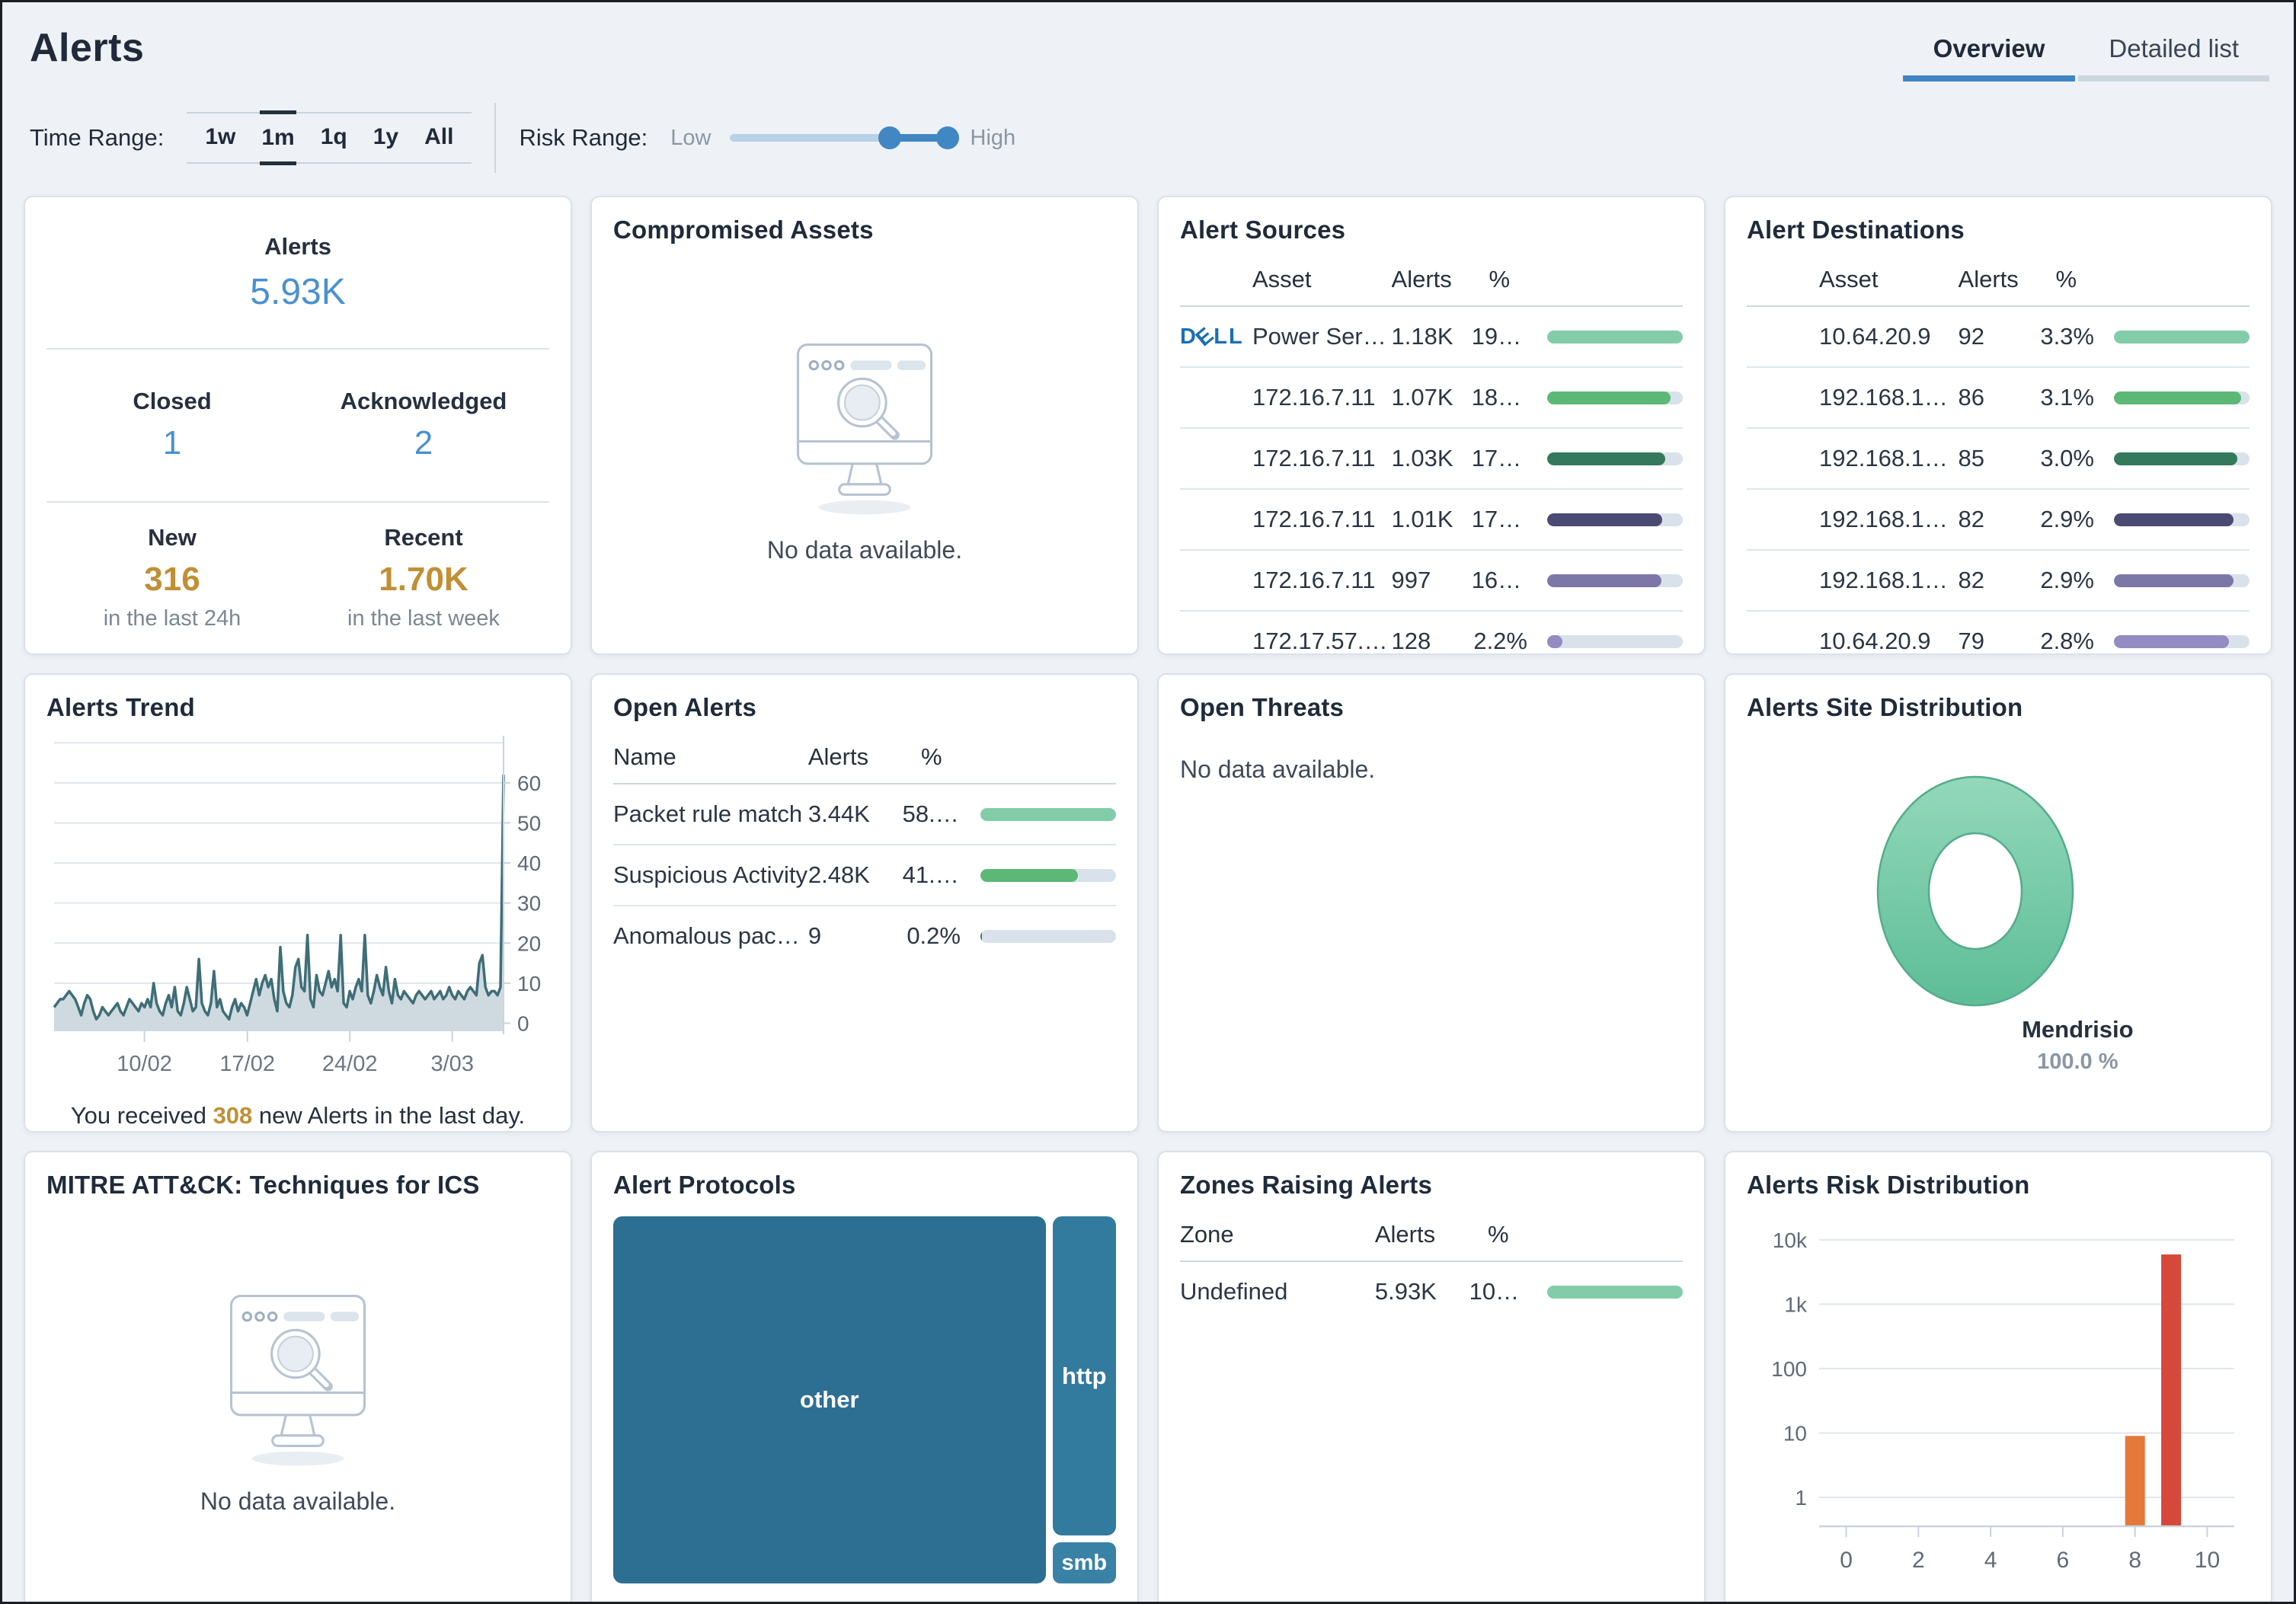 This screenshot has height=1604, width=2296. What do you see at coordinates (710, 874) in the screenshot?
I see `name-cell: Suspicious Activity` at bounding box center [710, 874].